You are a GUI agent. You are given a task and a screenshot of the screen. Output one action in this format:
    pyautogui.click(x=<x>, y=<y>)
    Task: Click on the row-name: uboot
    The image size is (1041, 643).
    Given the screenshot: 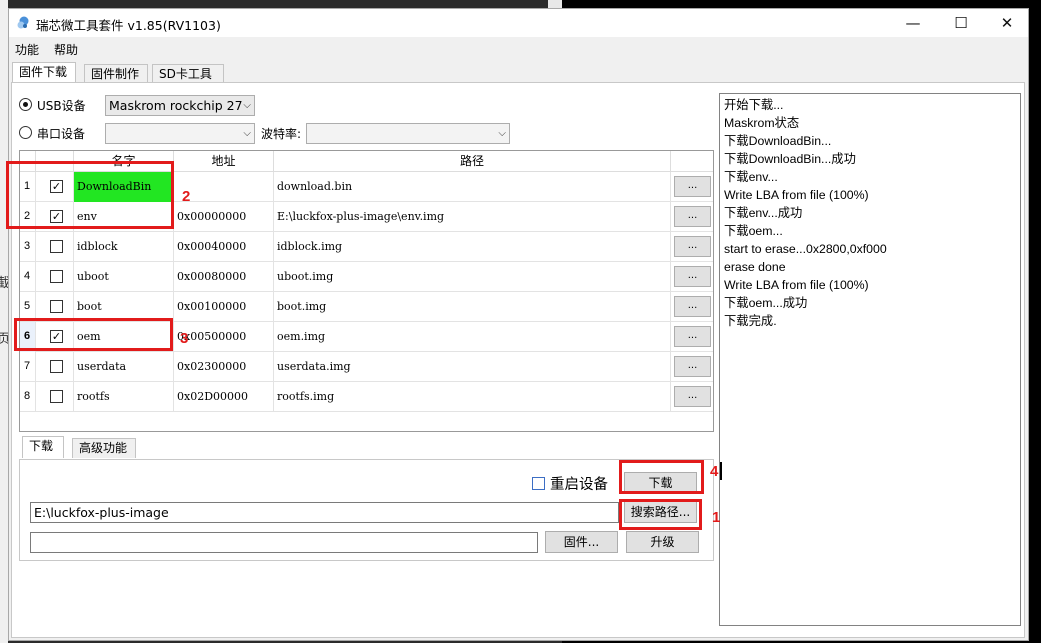 What is the action you would take?
    pyautogui.click(x=124, y=277)
    